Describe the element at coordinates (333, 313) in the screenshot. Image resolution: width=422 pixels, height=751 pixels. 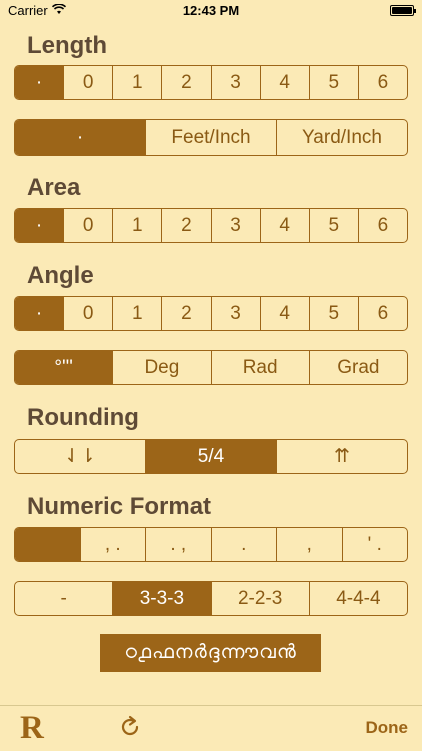
I see `angle-precision-option: 5` at that location.